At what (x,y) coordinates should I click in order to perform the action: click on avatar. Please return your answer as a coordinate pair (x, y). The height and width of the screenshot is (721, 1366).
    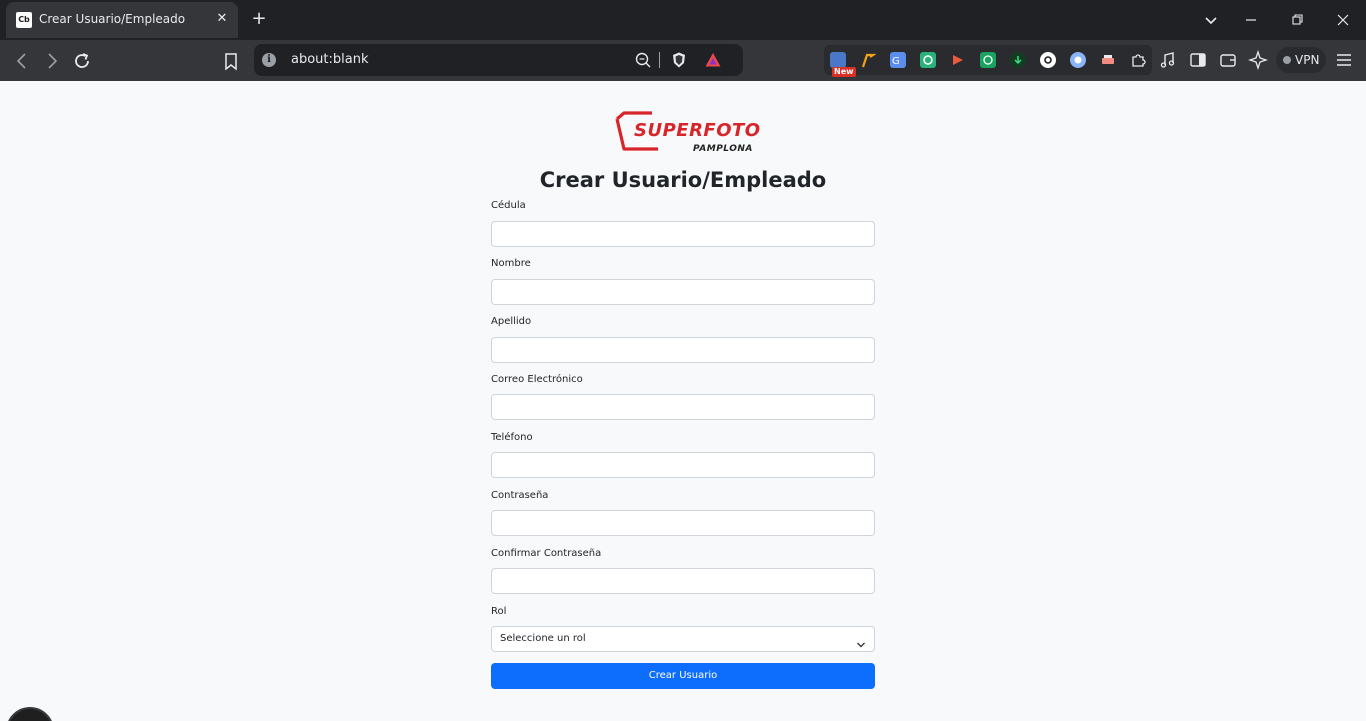
    Looking at the image, I should click on (30, 714).